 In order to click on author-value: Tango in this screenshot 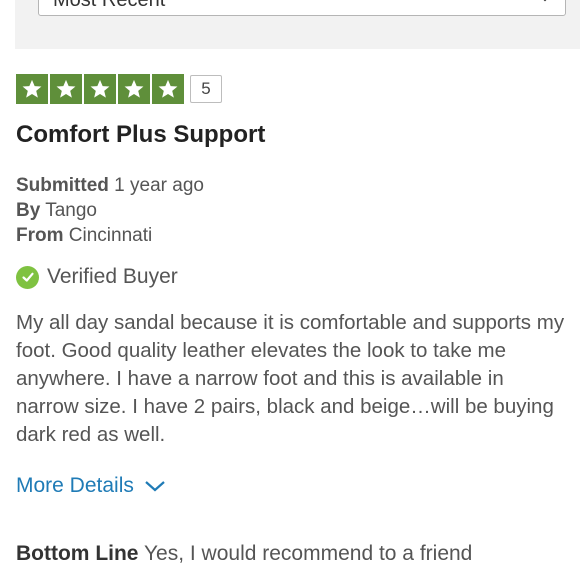, I will do `click(71, 210)`.